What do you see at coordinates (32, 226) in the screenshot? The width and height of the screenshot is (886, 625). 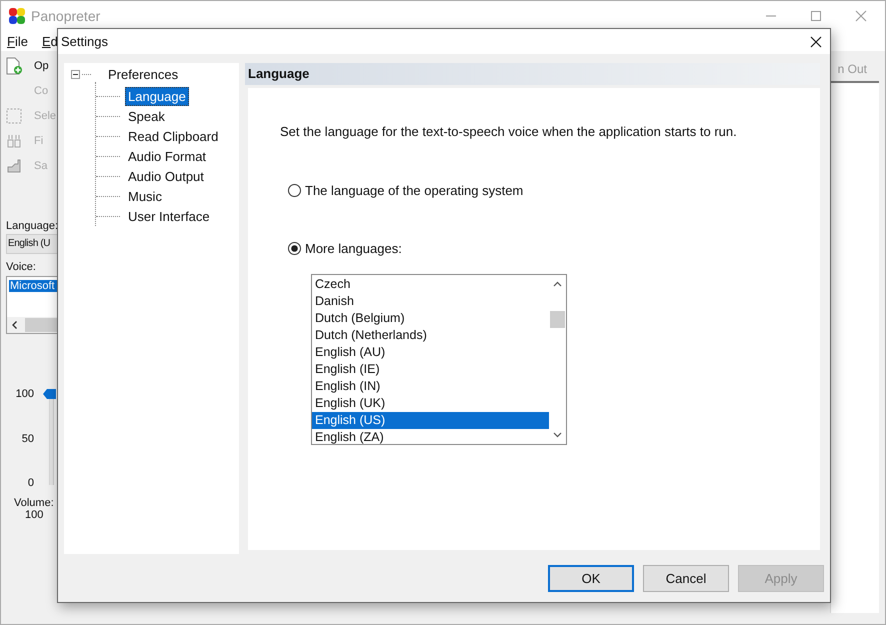 I see `language-label: Language:` at bounding box center [32, 226].